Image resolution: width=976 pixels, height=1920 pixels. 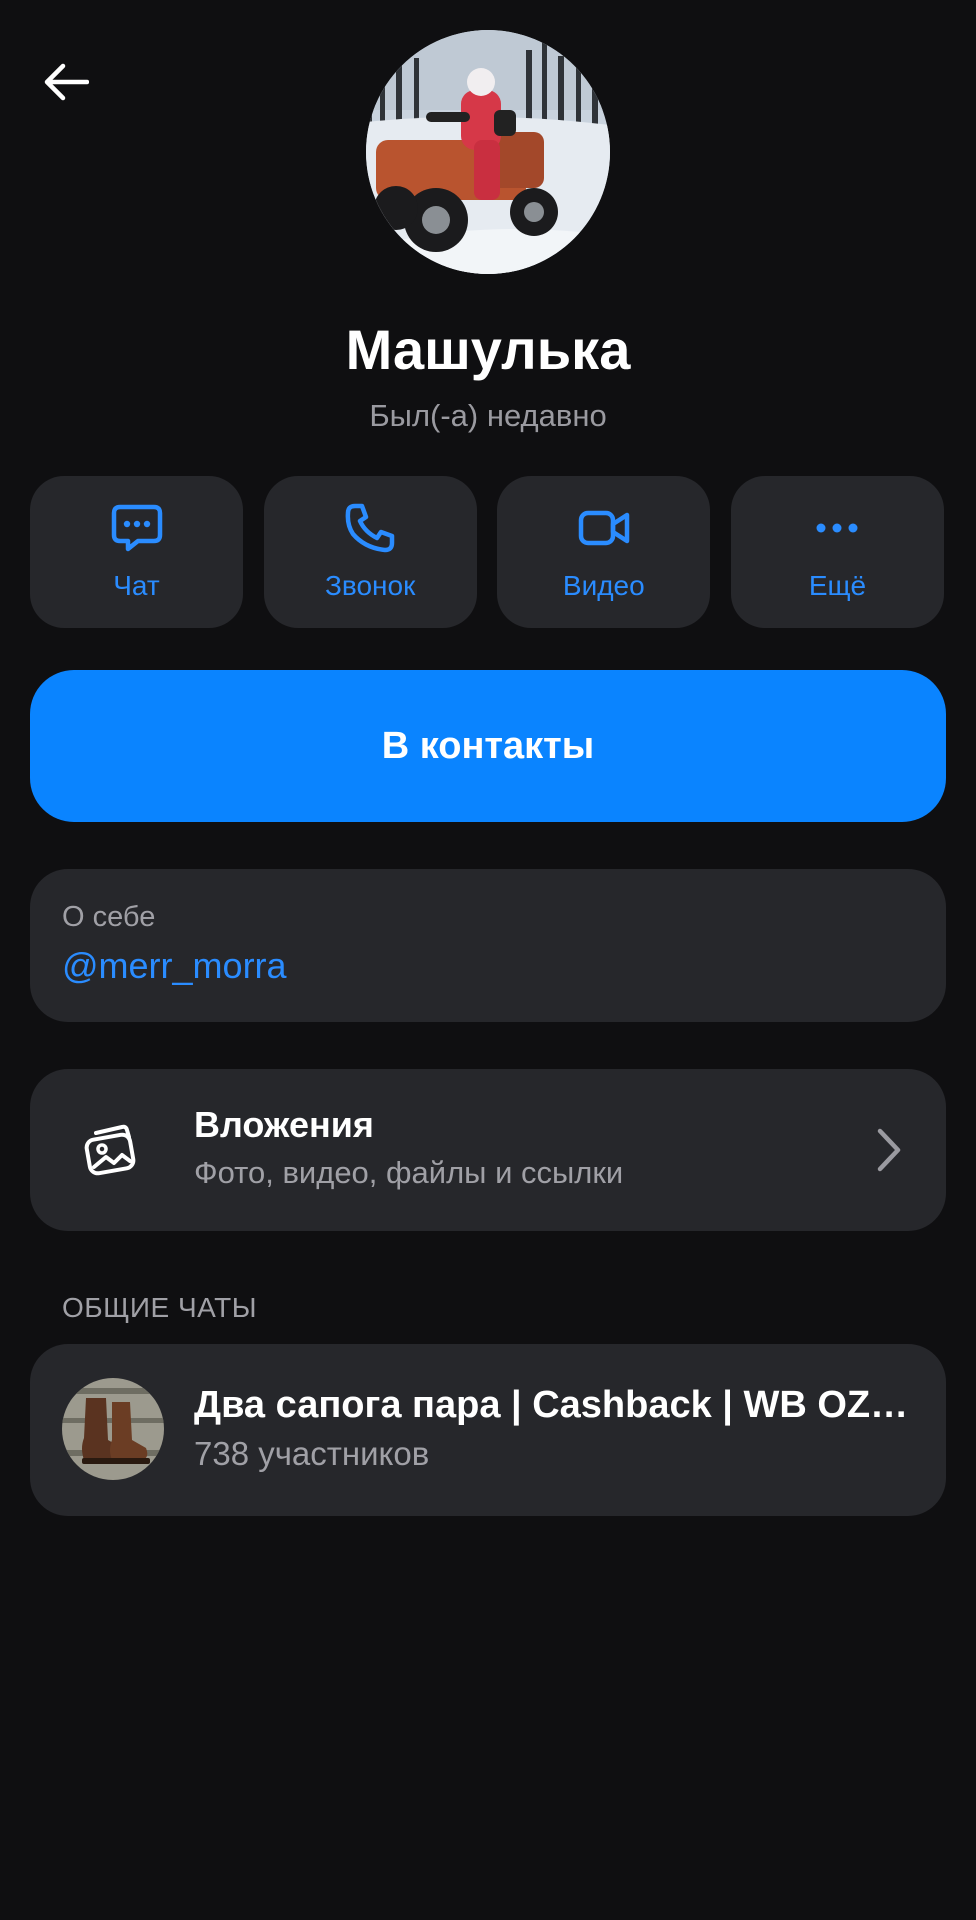 I want to click on profile-name: Машулька, so click(x=488, y=349).